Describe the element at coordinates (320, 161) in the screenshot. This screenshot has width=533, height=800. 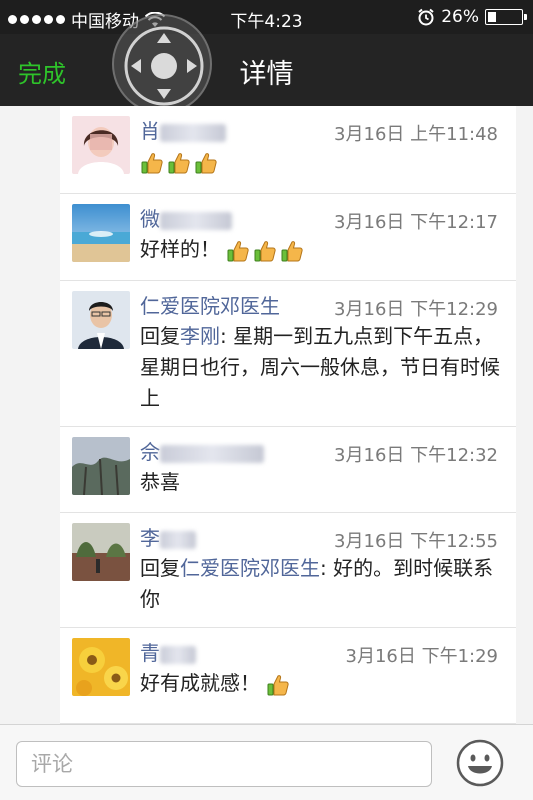
I see `comment-text` at that location.